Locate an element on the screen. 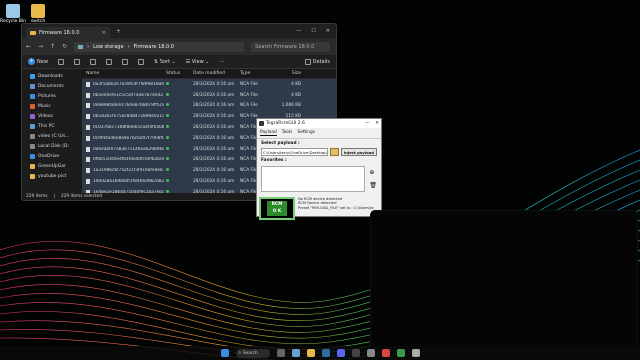  file-name: 0f6b510d0e4fb4fde40fc0efb2bde.nca is located at coordinates (128, 160).